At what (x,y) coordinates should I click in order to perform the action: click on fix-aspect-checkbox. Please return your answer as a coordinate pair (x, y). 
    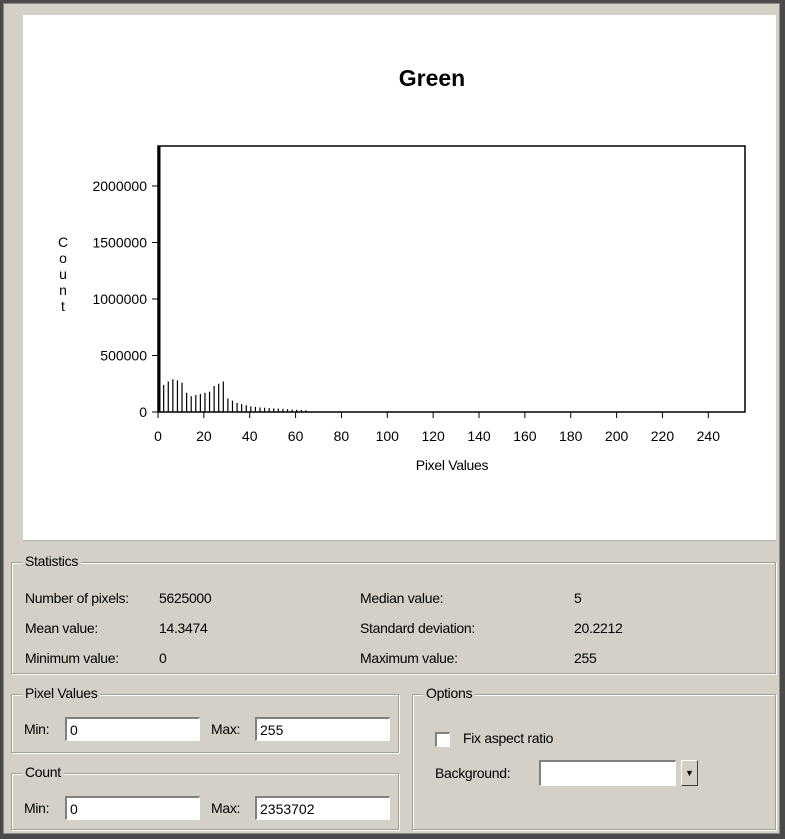
    Looking at the image, I should click on (442, 739).